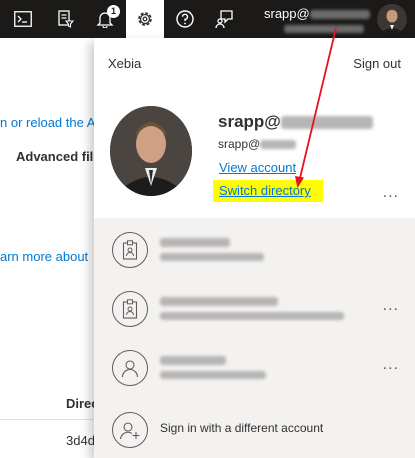 This screenshot has width=415, height=458. I want to click on profile-photo, so click(151, 151).